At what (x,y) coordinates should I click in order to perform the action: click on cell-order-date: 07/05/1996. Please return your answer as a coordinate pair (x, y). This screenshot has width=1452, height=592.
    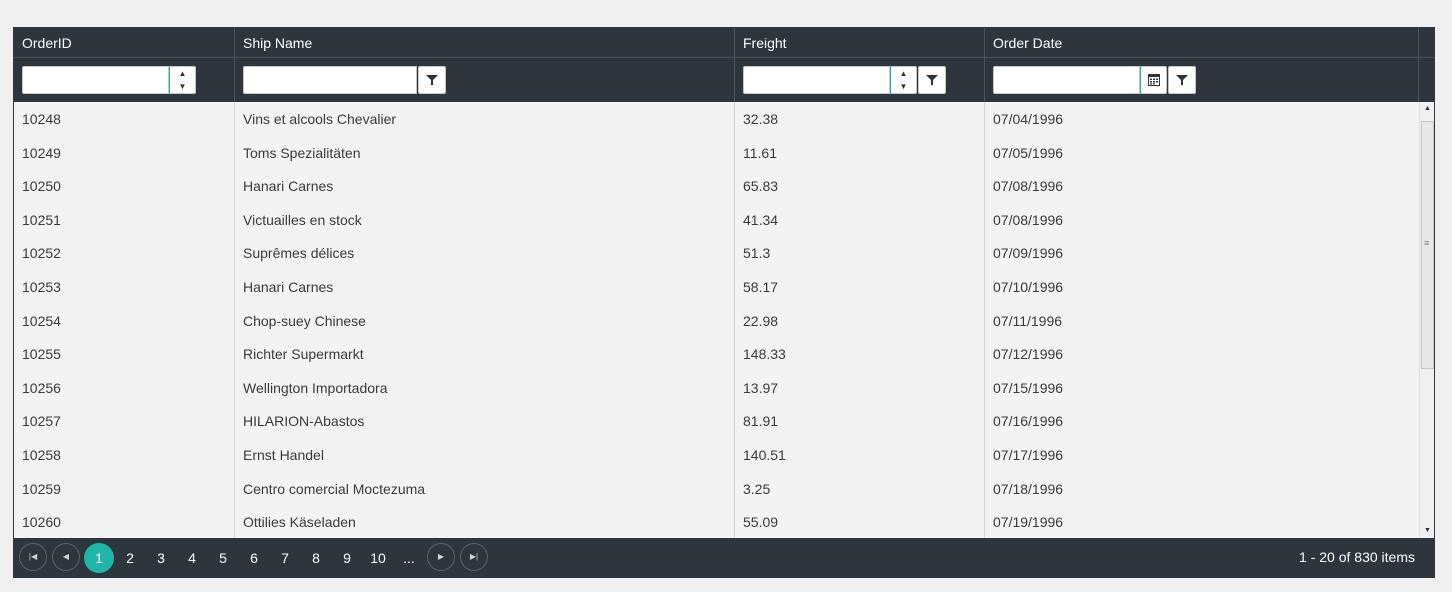
    Looking at the image, I should click on (1028, 152).